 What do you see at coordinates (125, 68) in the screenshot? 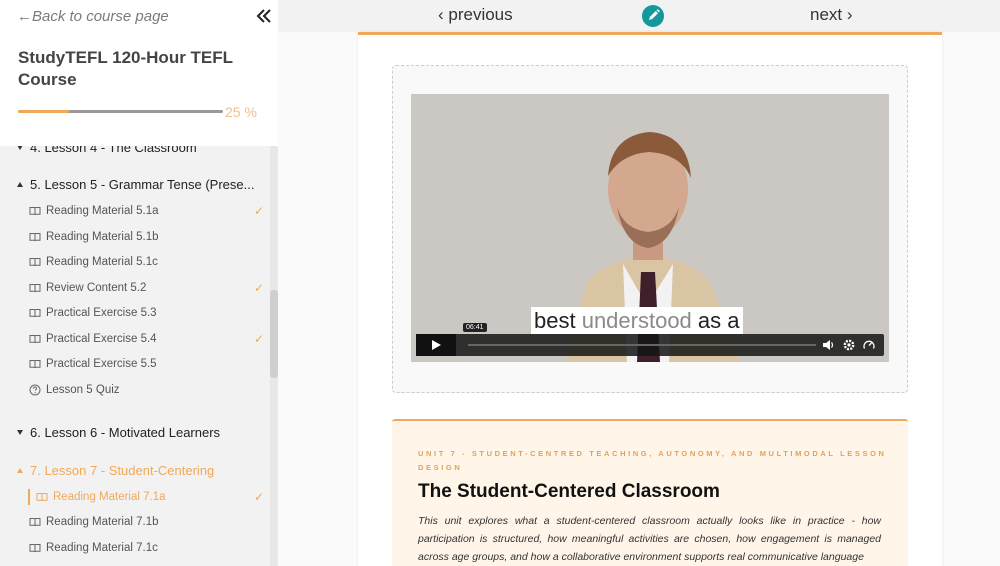
I see `course-title: StudyTEFL 120-Hour TEFL Course` at bounding box center [125, 68].